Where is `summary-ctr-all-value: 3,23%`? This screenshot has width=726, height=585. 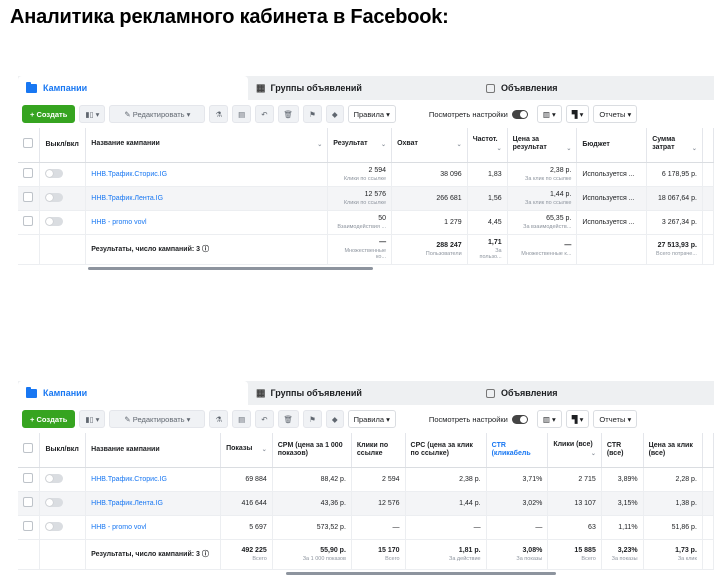
summary-ctr-all-value: 3,23% is located at coordinates (627, 550).